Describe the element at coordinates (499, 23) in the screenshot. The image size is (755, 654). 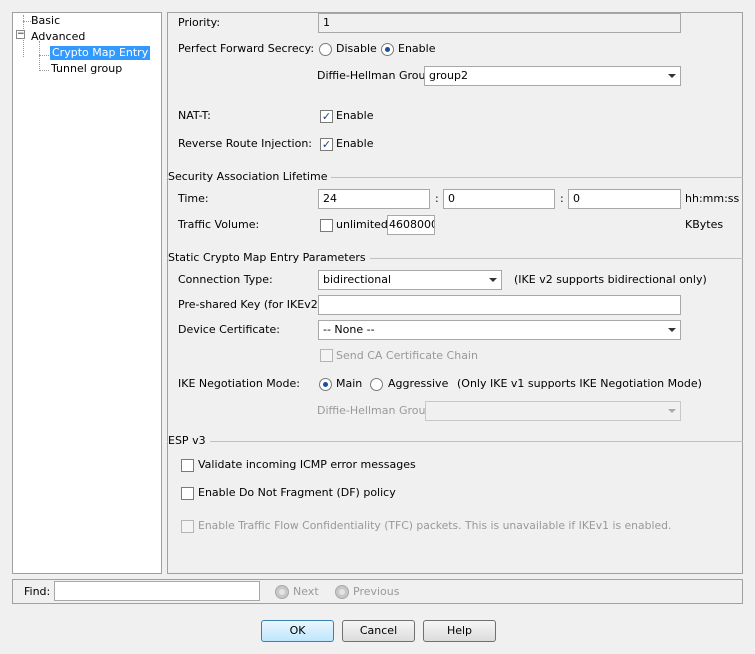
I see `priority-field: 1` at that location.